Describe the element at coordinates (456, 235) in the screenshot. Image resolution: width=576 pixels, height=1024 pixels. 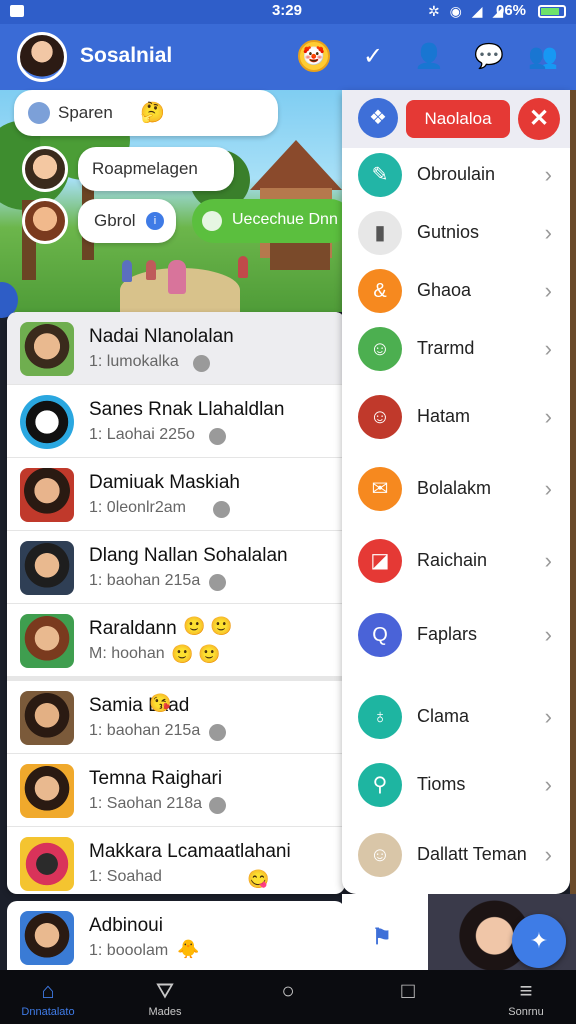
I see `menu-item: ▮ Gutnios ›` at that location.